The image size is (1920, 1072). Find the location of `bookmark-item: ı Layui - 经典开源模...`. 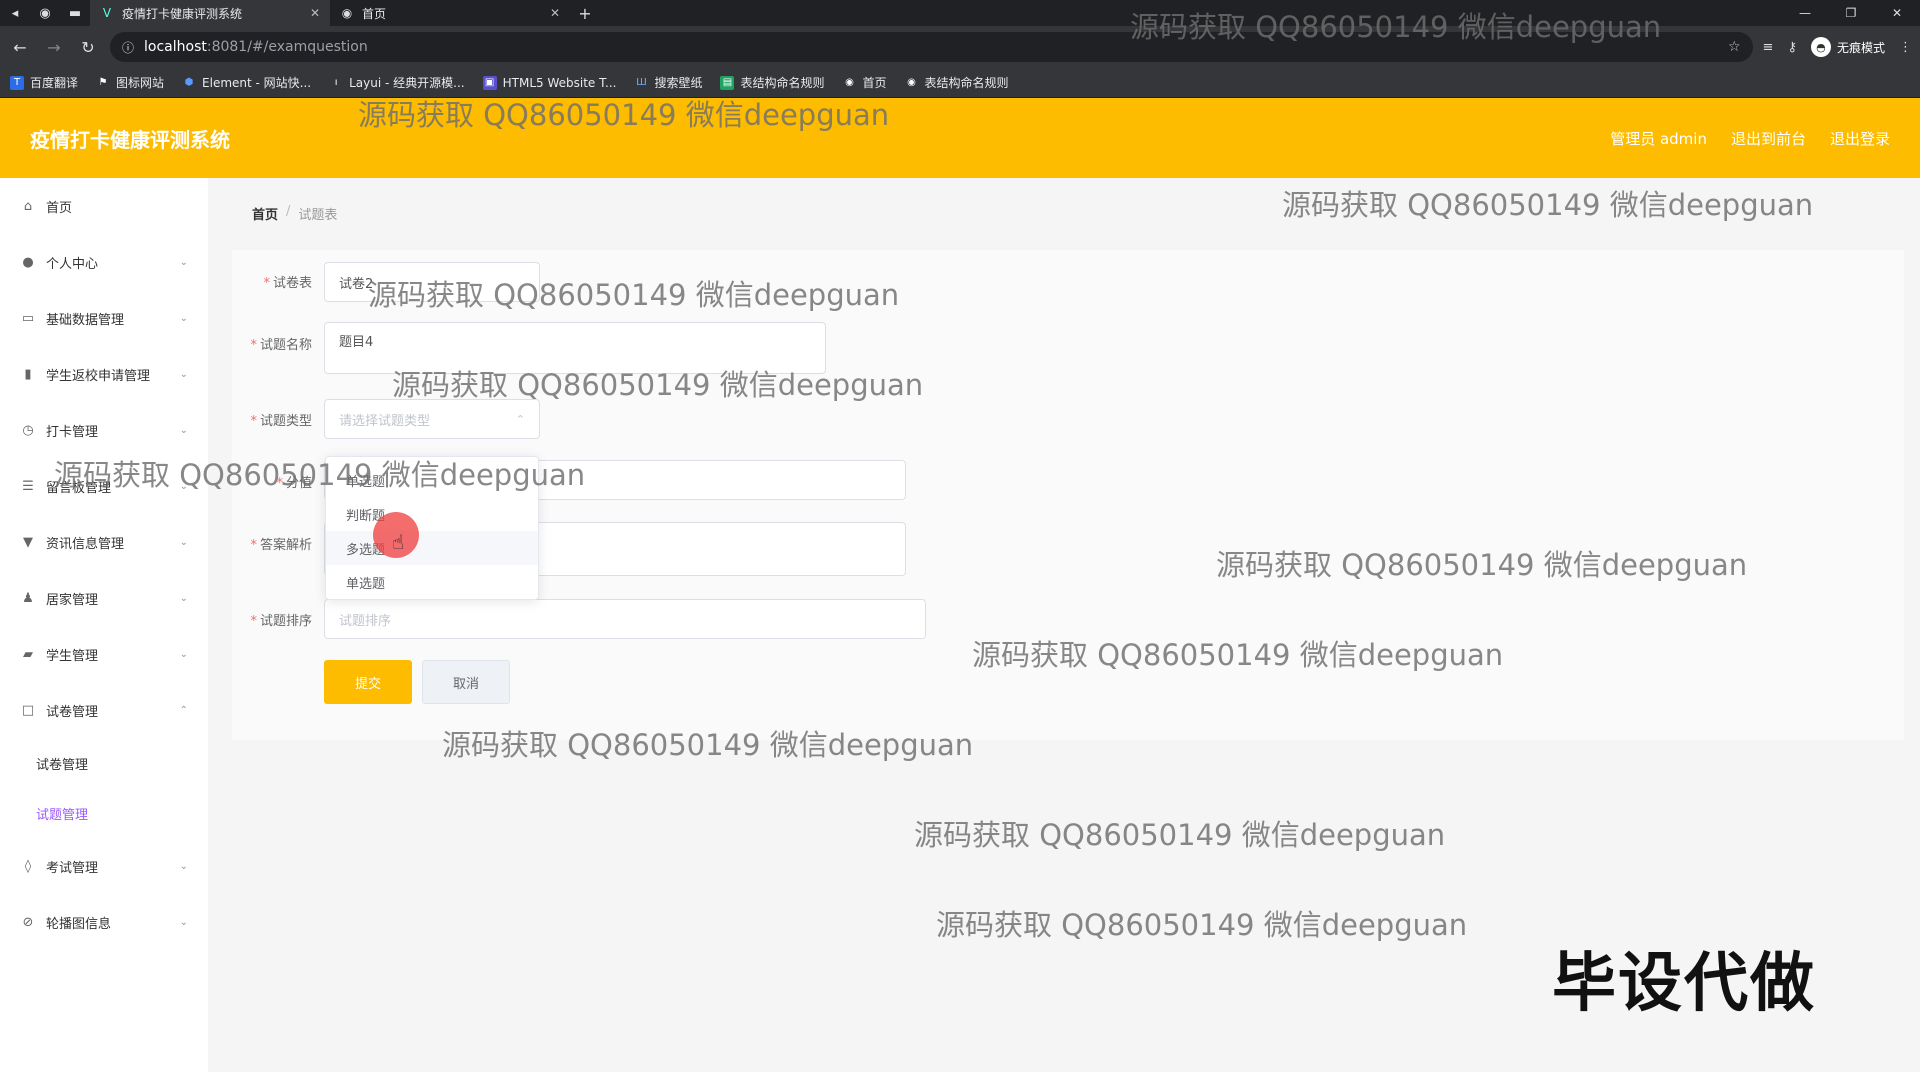

bookmark-item: ı Layui - 经典开源模... is located at coordinates (397, 82).